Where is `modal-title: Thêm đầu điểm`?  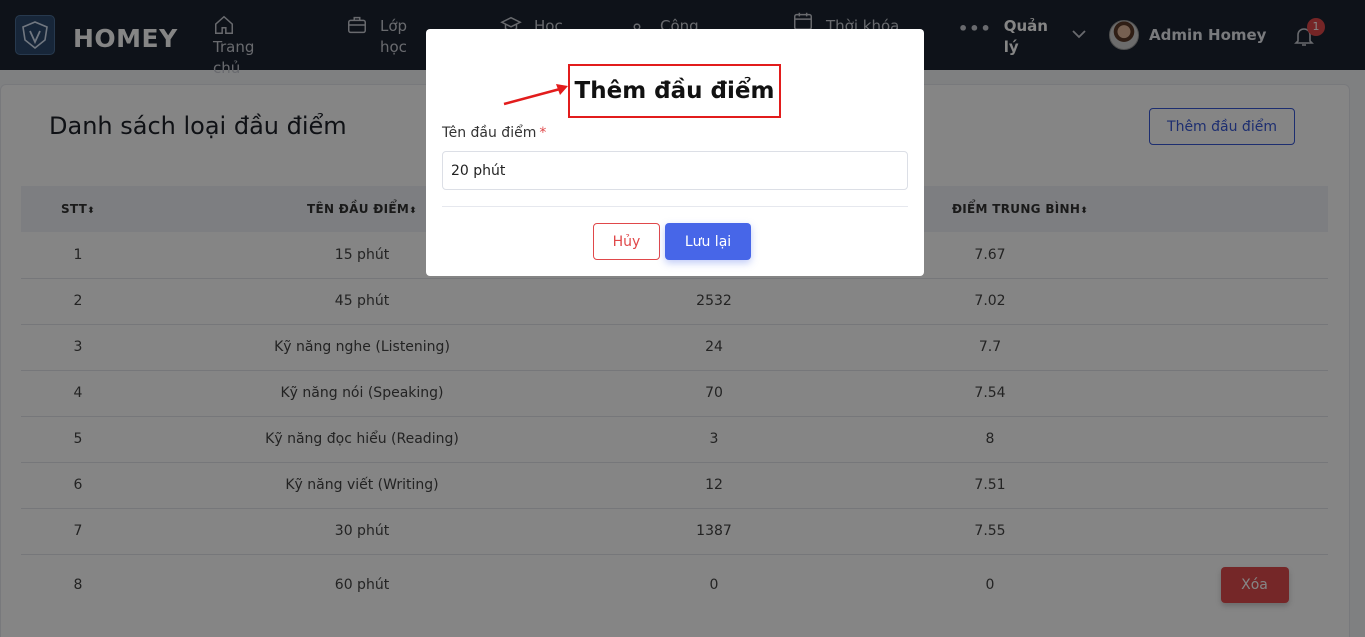 modal-title: Thêm đầu điểm is located at coordinates (674, 91).